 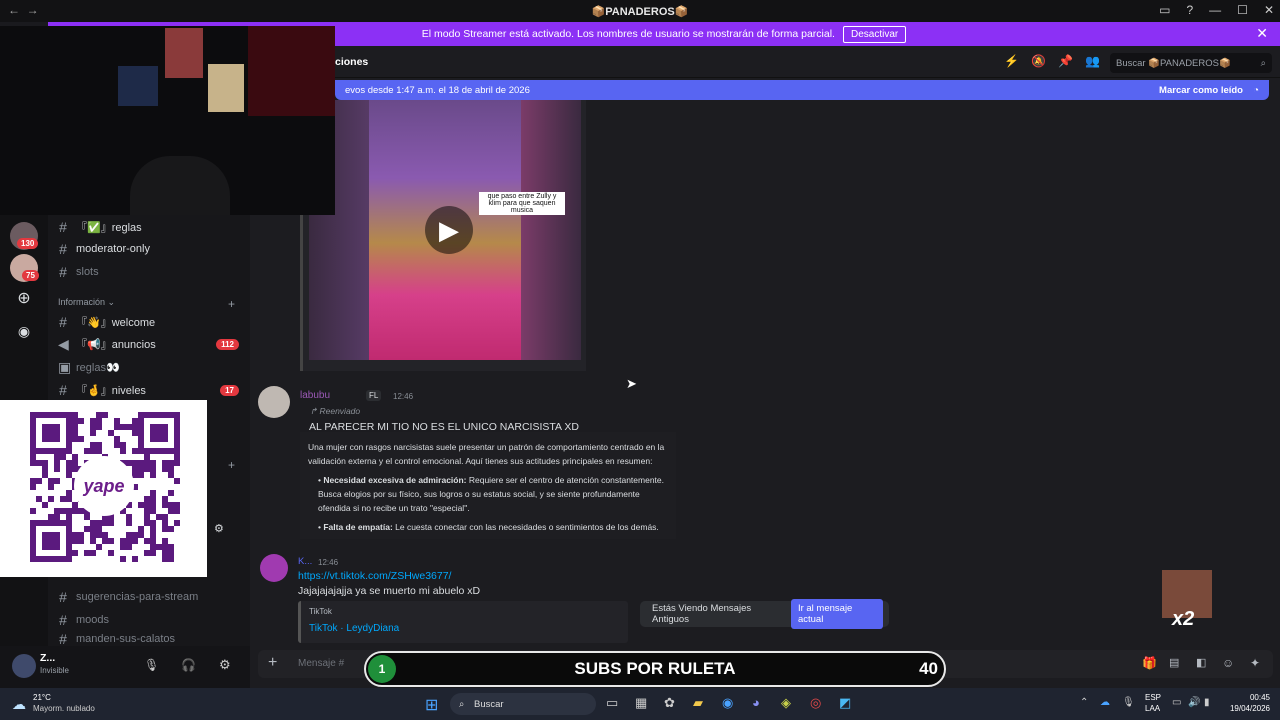 What do you see at coordinates (82, 302) in the screenshot?
I see `category-label: Información` at bounding box center [82, 302].